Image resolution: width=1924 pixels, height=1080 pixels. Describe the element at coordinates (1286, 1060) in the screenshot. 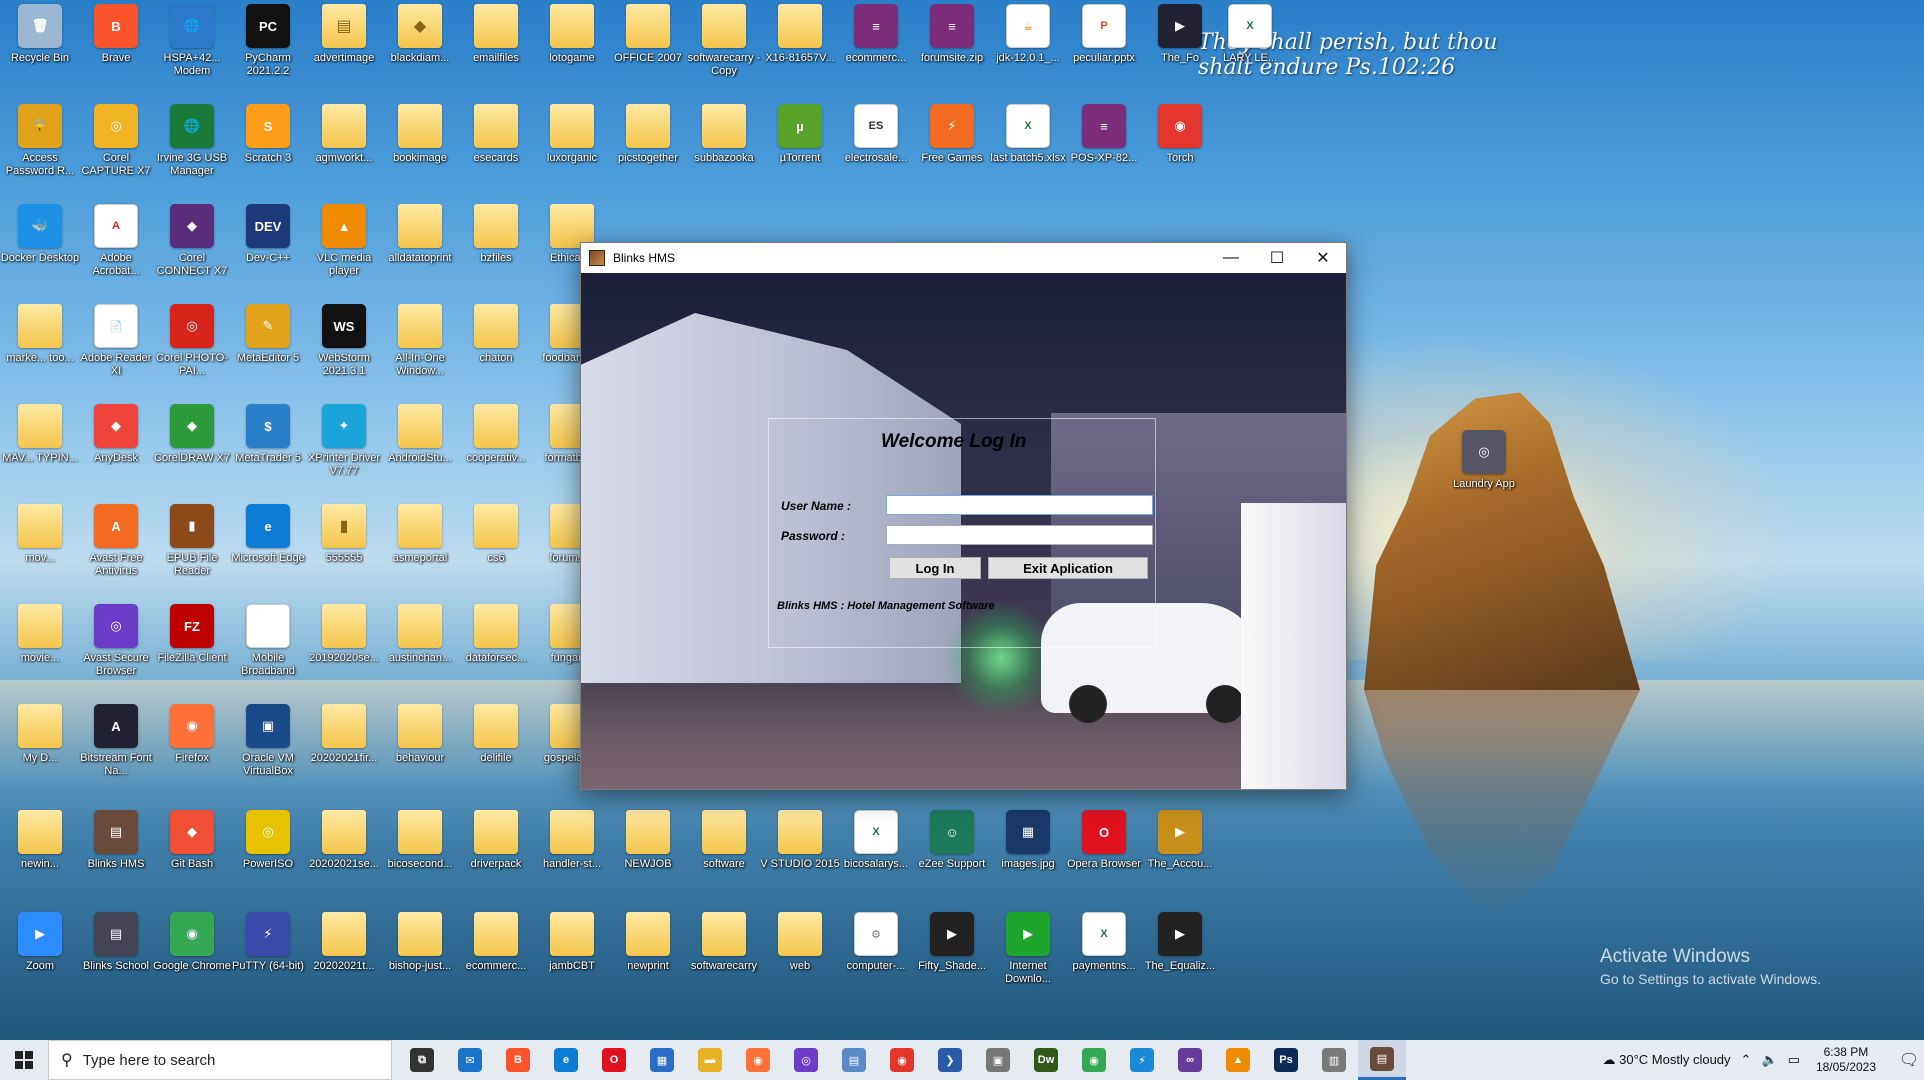

I see `taskbar-photoshop-button: Ps` at that location.